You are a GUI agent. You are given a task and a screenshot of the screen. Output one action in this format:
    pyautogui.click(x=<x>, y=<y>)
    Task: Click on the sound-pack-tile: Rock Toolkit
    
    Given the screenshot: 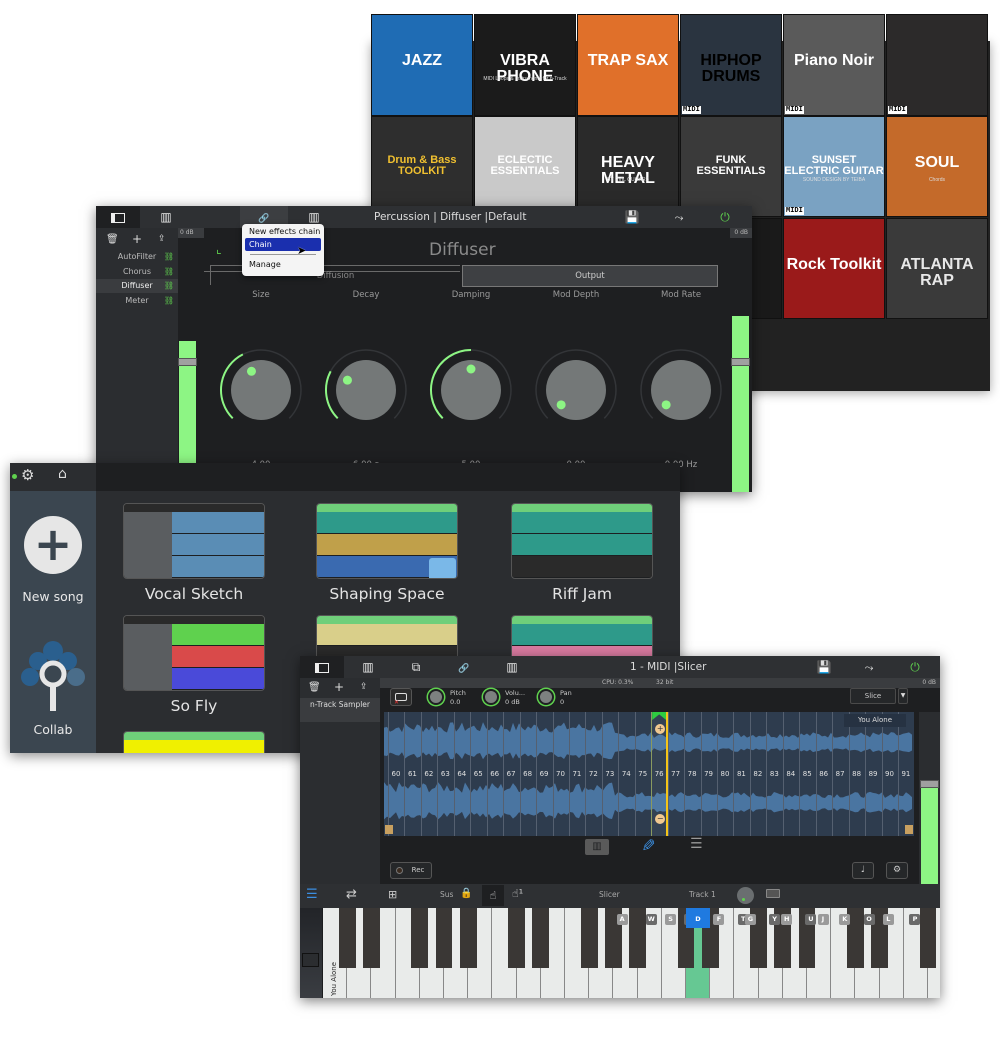 What is the action you would take?
    pyautogui.click(x=834, y=268)
    